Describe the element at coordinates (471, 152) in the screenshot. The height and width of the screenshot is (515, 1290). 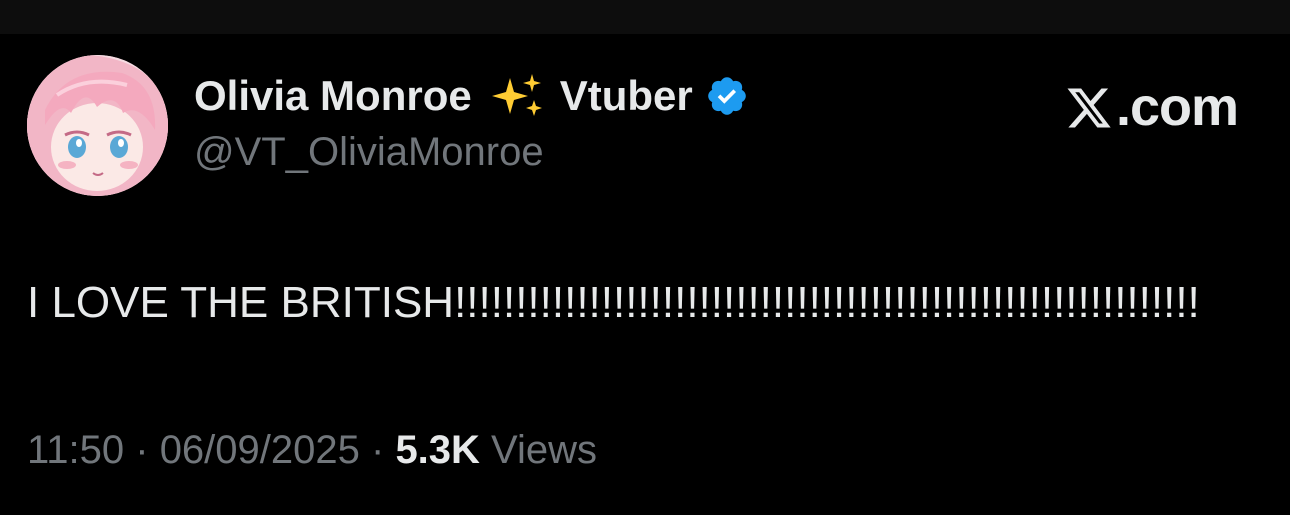
I see `author-handle: @VT_OliviaMonroe` at that location.